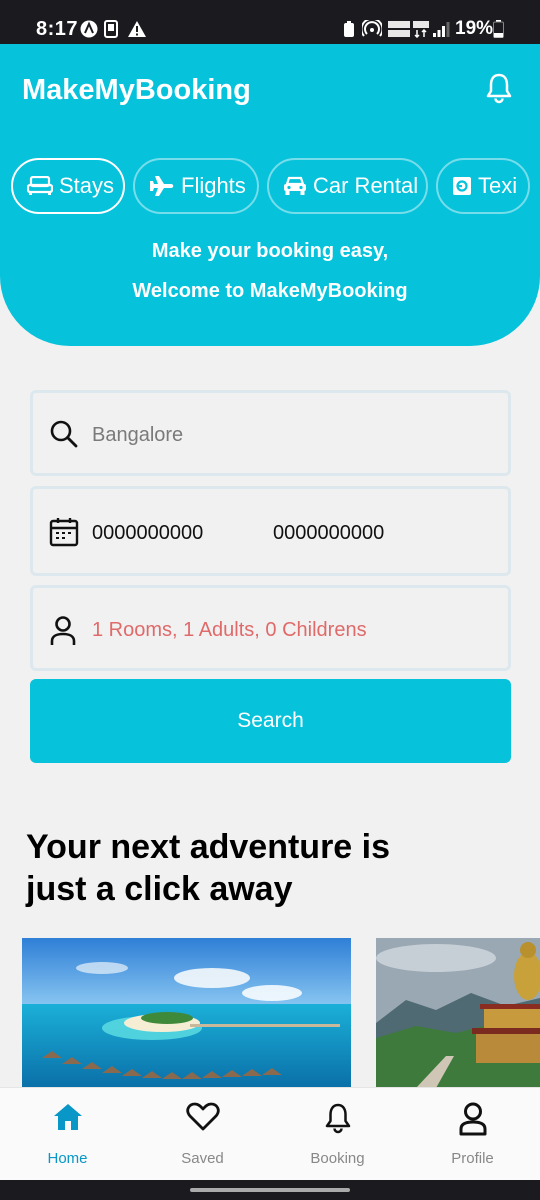 This screenshot has width=540, height=1200. I want to click on category-chip-stays: Stays, so click(68, 186).